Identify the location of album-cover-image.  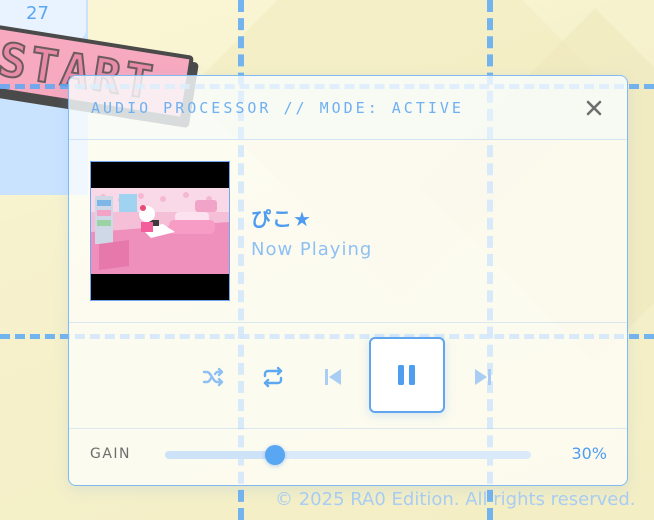
(160, 231).